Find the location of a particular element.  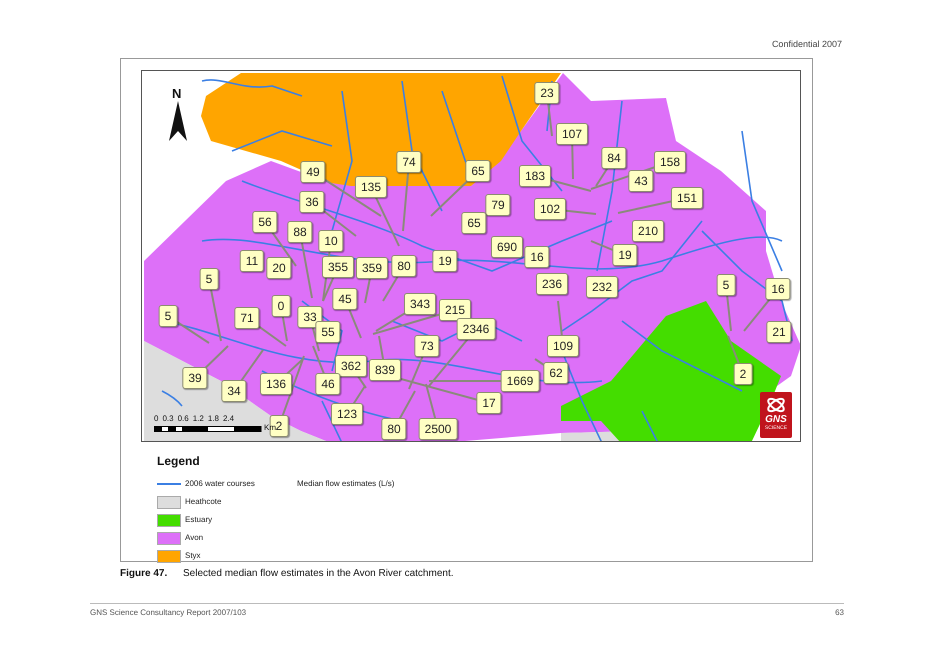

flow-callout: 102 is located at coordinates (550, 209).